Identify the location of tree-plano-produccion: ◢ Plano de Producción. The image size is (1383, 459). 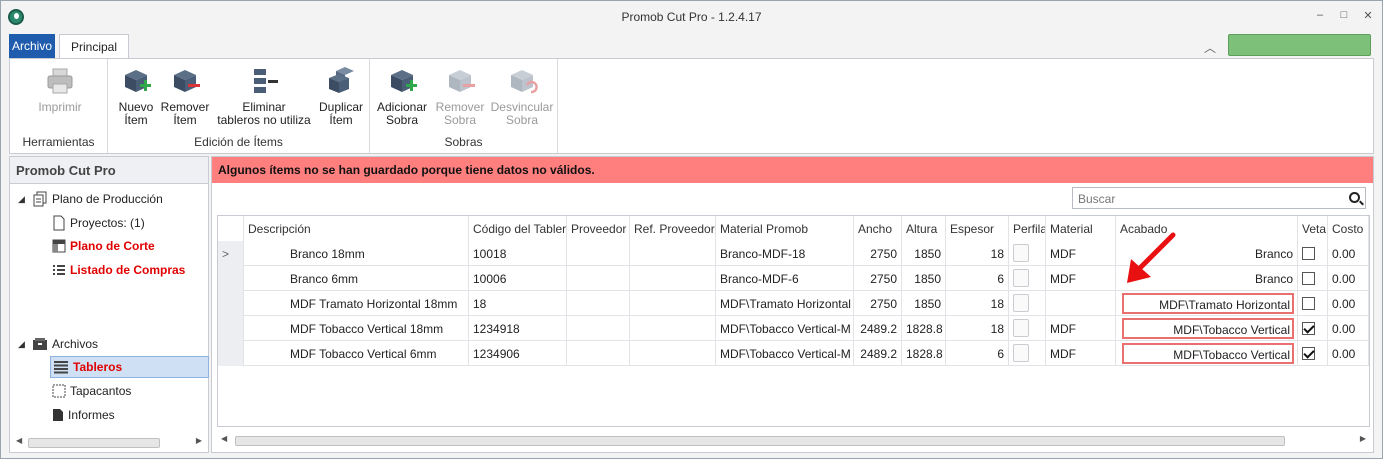
(90, 199).